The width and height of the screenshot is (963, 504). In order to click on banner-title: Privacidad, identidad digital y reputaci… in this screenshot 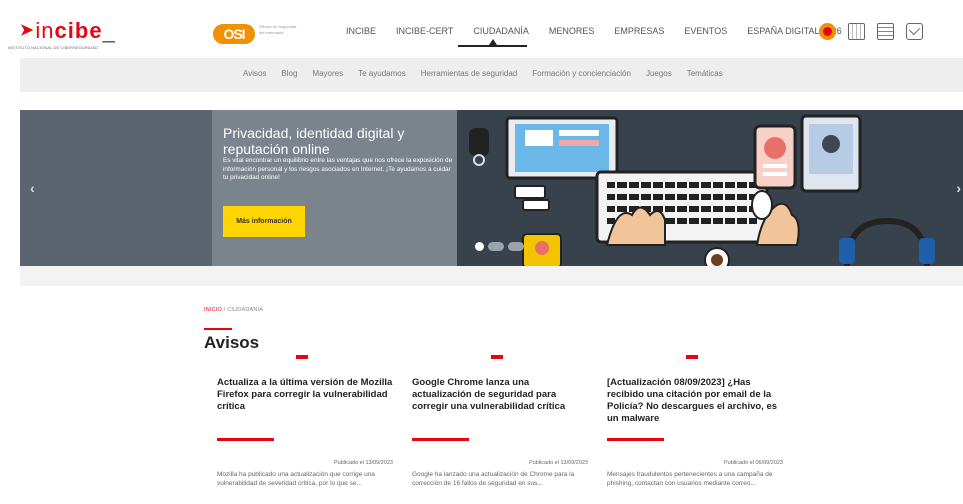, I will do `click(314, 141)`.